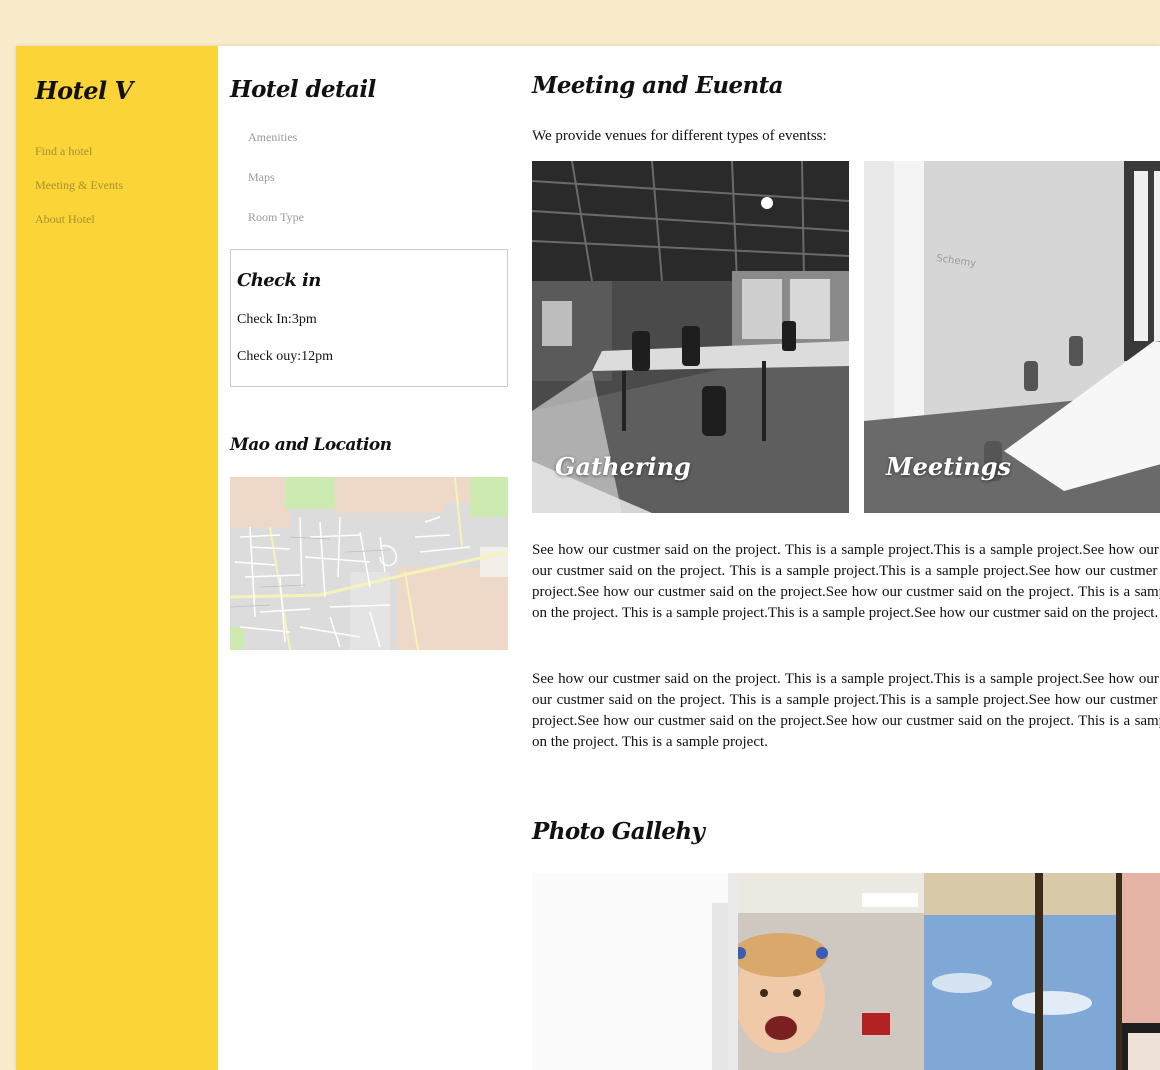 This screenshot has height=1070, width=1160. What do you see at coordinates (285, 356) in the screenshot?
I see `checkout-time: Check ouy:12pm` at bounding box center [285, 356].